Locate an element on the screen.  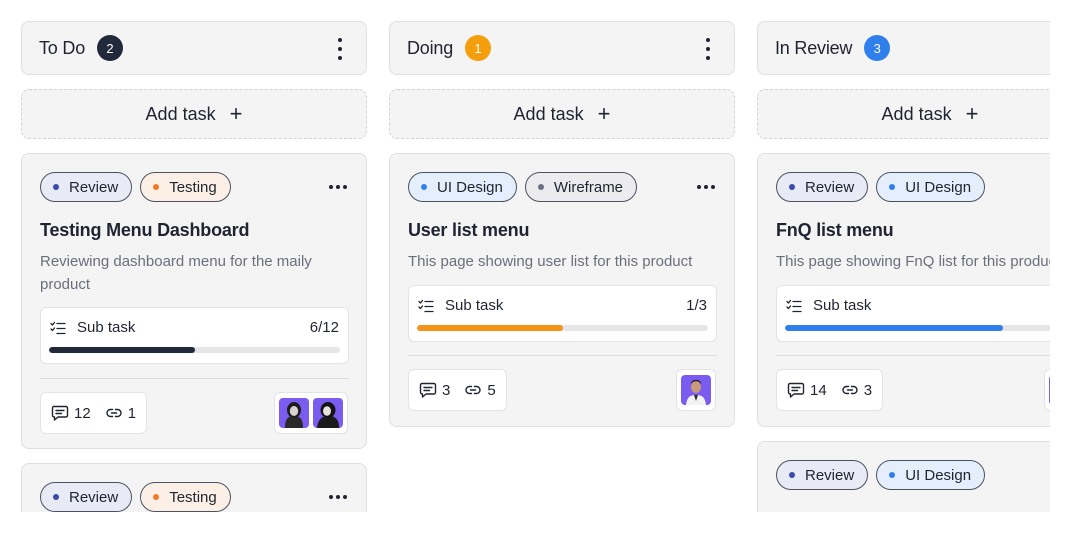
plus-icon: + is located at coordinates (972, 113).